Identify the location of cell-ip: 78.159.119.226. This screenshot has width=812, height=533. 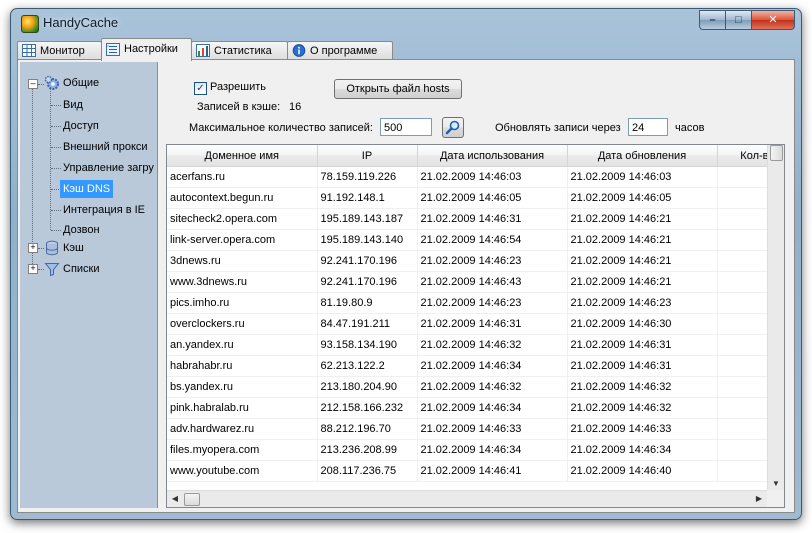
(367, 177).